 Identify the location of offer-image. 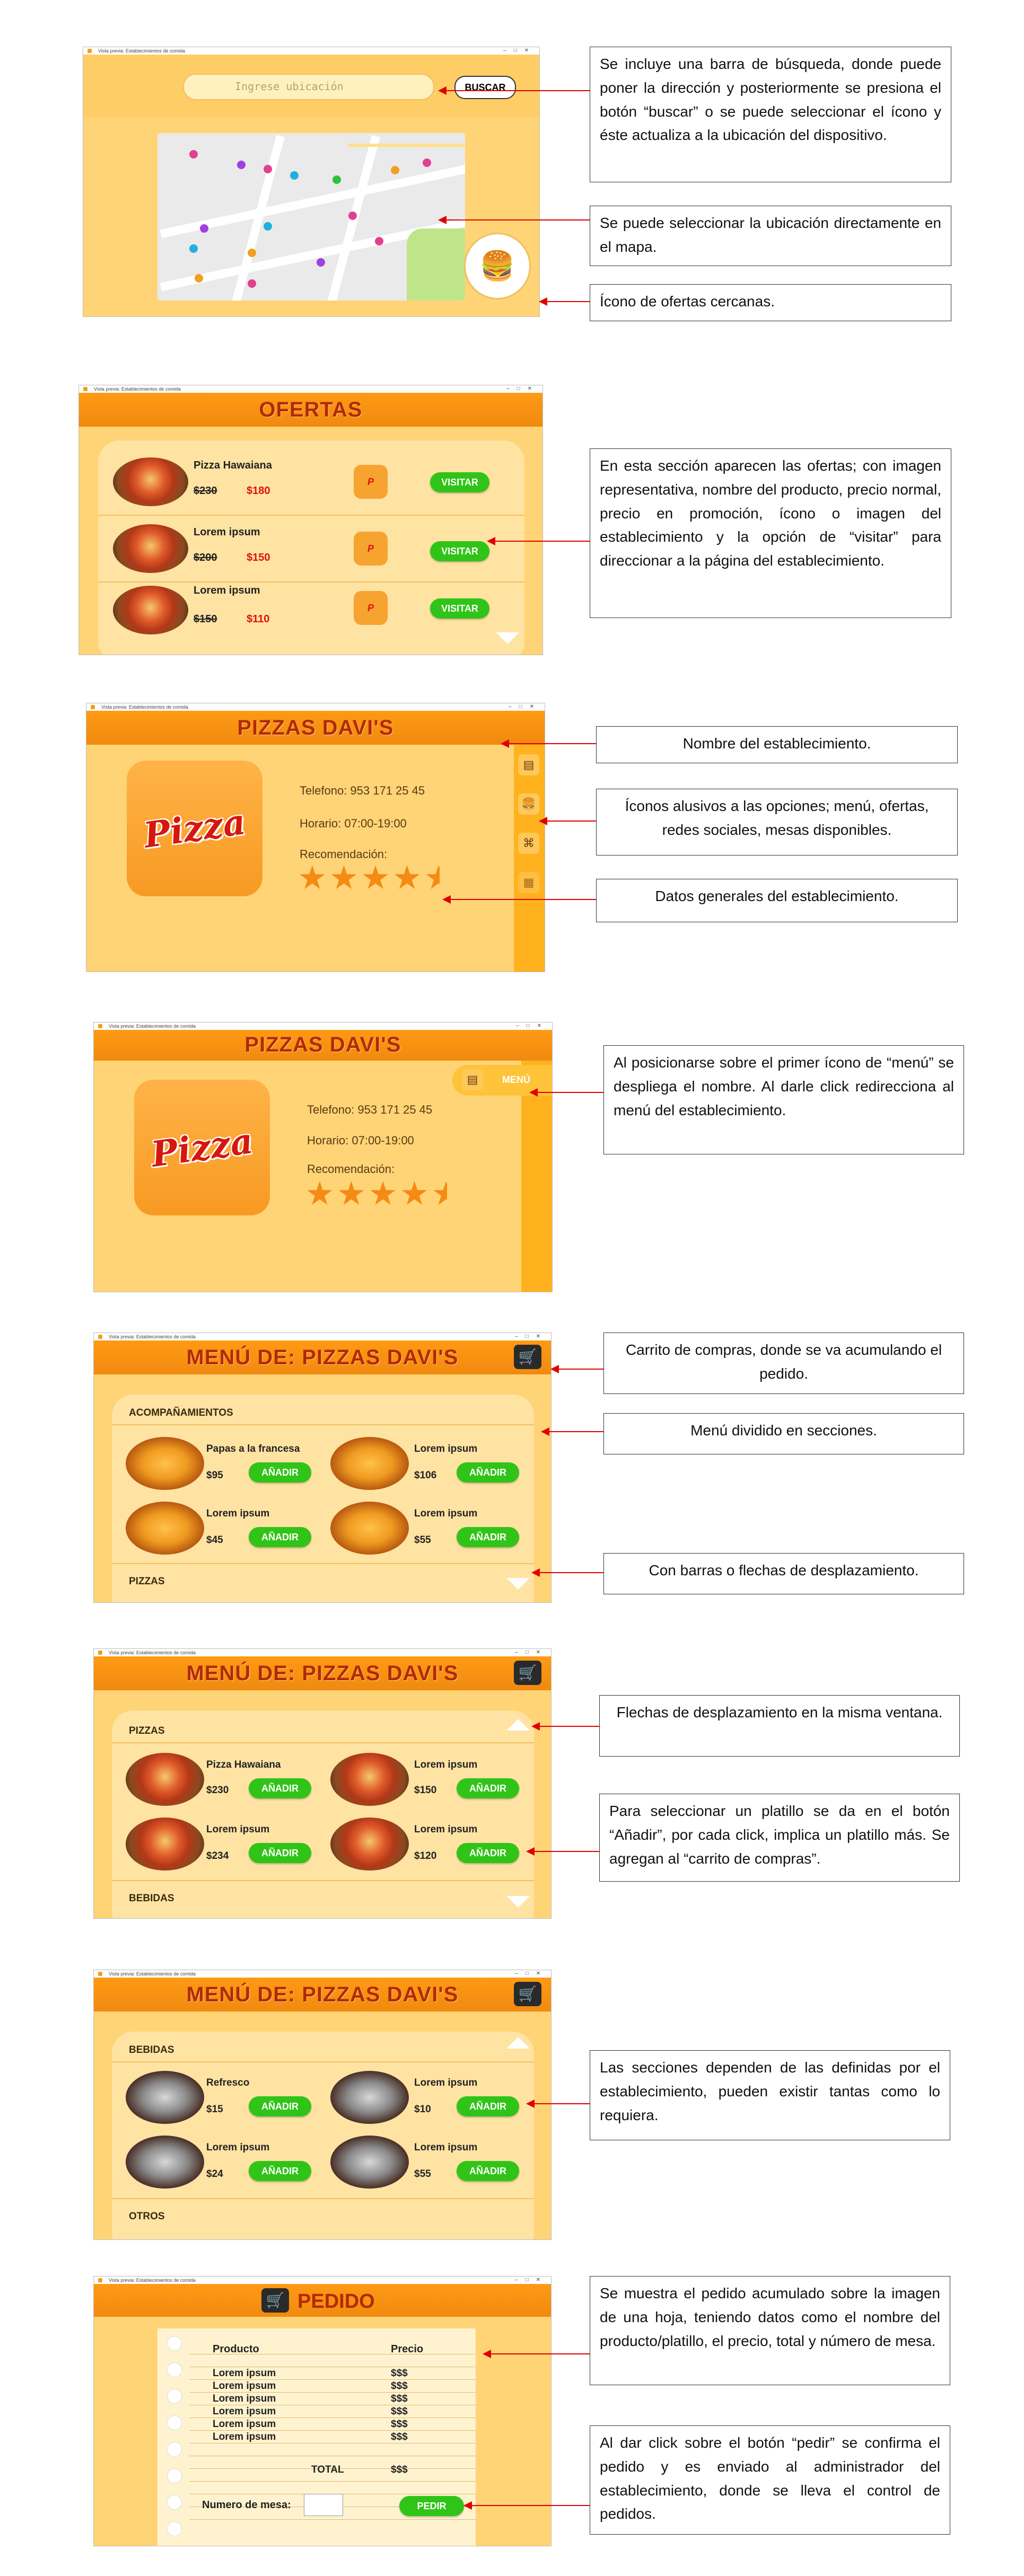
(150, 610).